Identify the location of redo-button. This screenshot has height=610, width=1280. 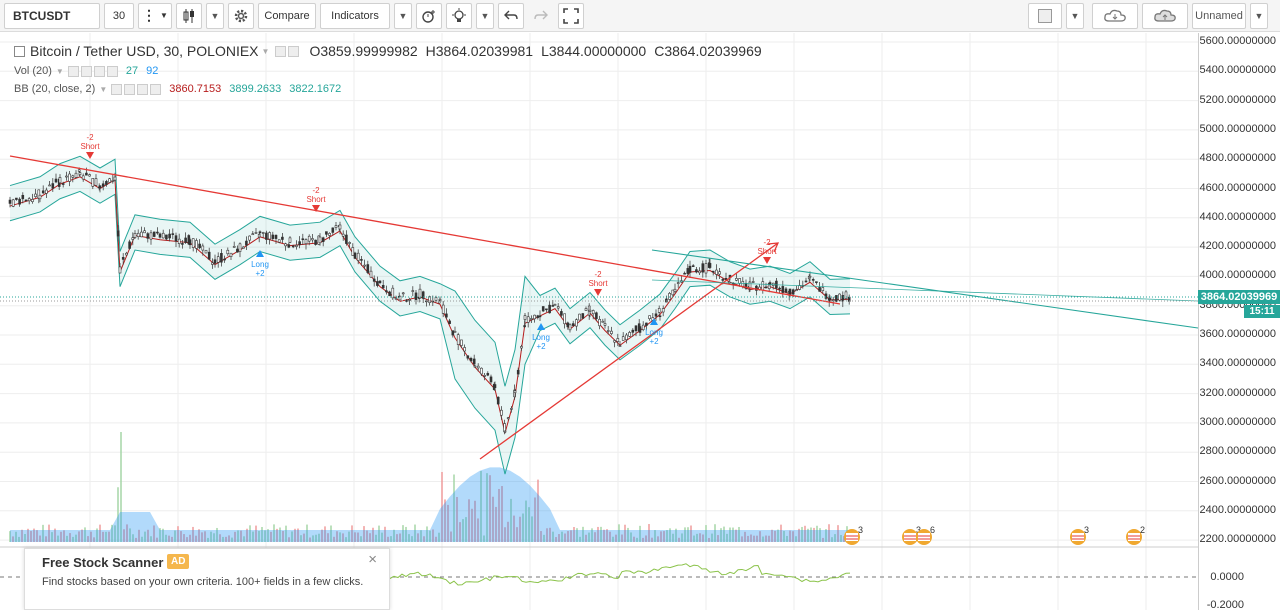
(541, 16).